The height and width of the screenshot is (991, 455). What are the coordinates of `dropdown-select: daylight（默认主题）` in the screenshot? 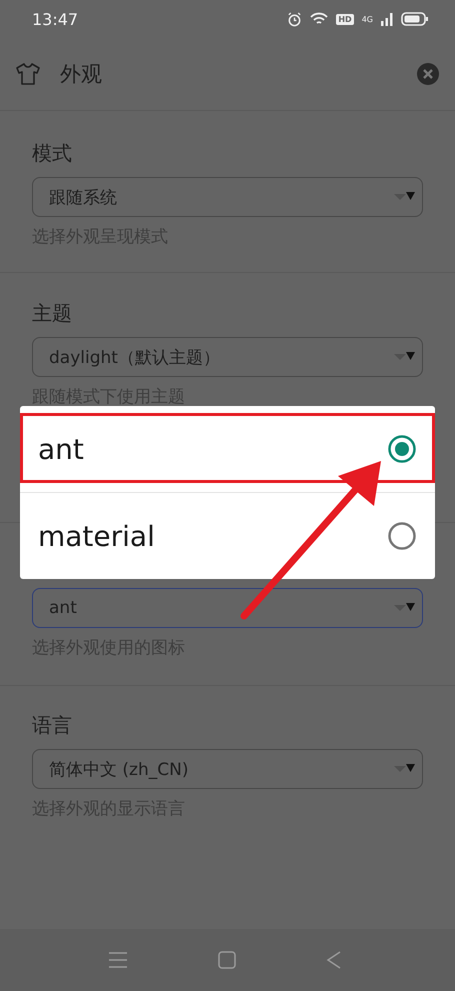 It's located at (227, 357).